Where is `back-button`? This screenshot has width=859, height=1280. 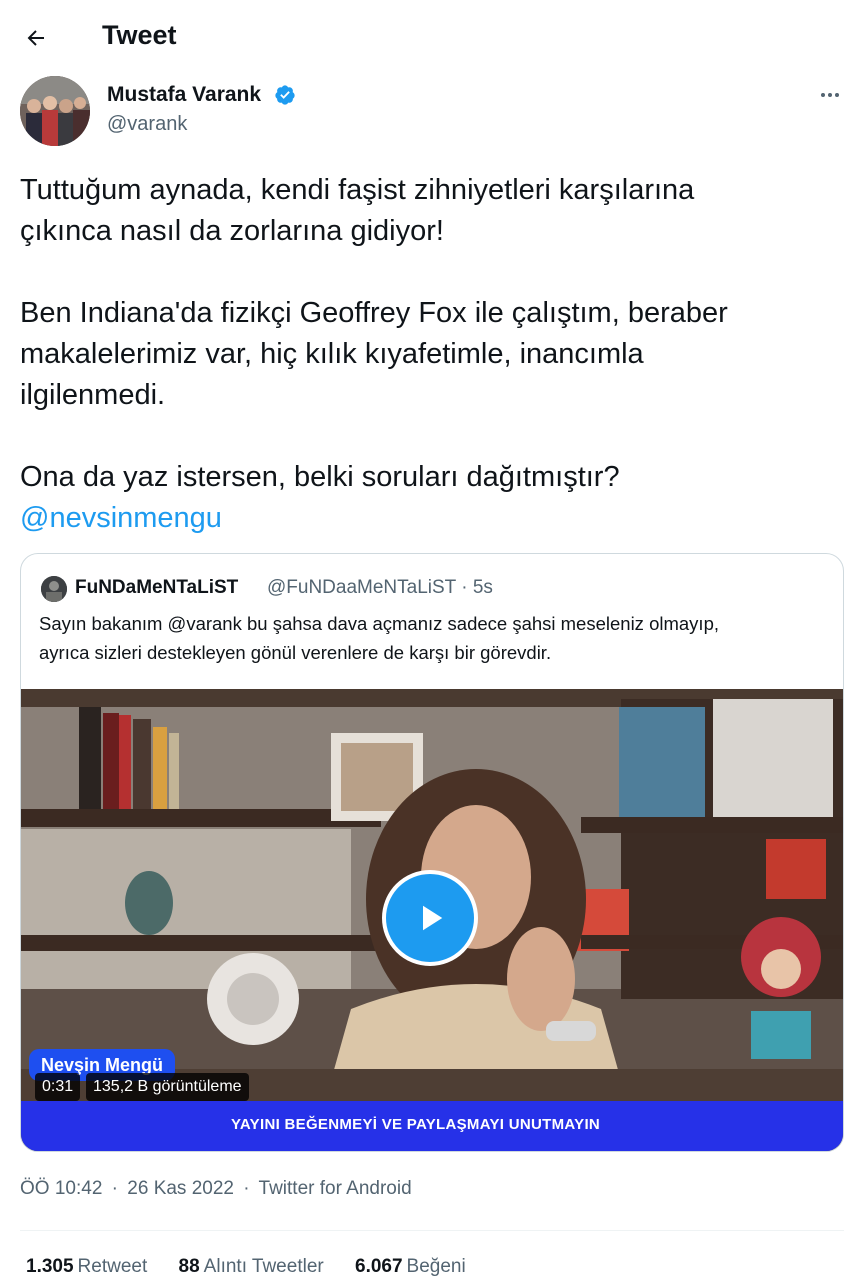 back-button is located at coordinates (36, 38).